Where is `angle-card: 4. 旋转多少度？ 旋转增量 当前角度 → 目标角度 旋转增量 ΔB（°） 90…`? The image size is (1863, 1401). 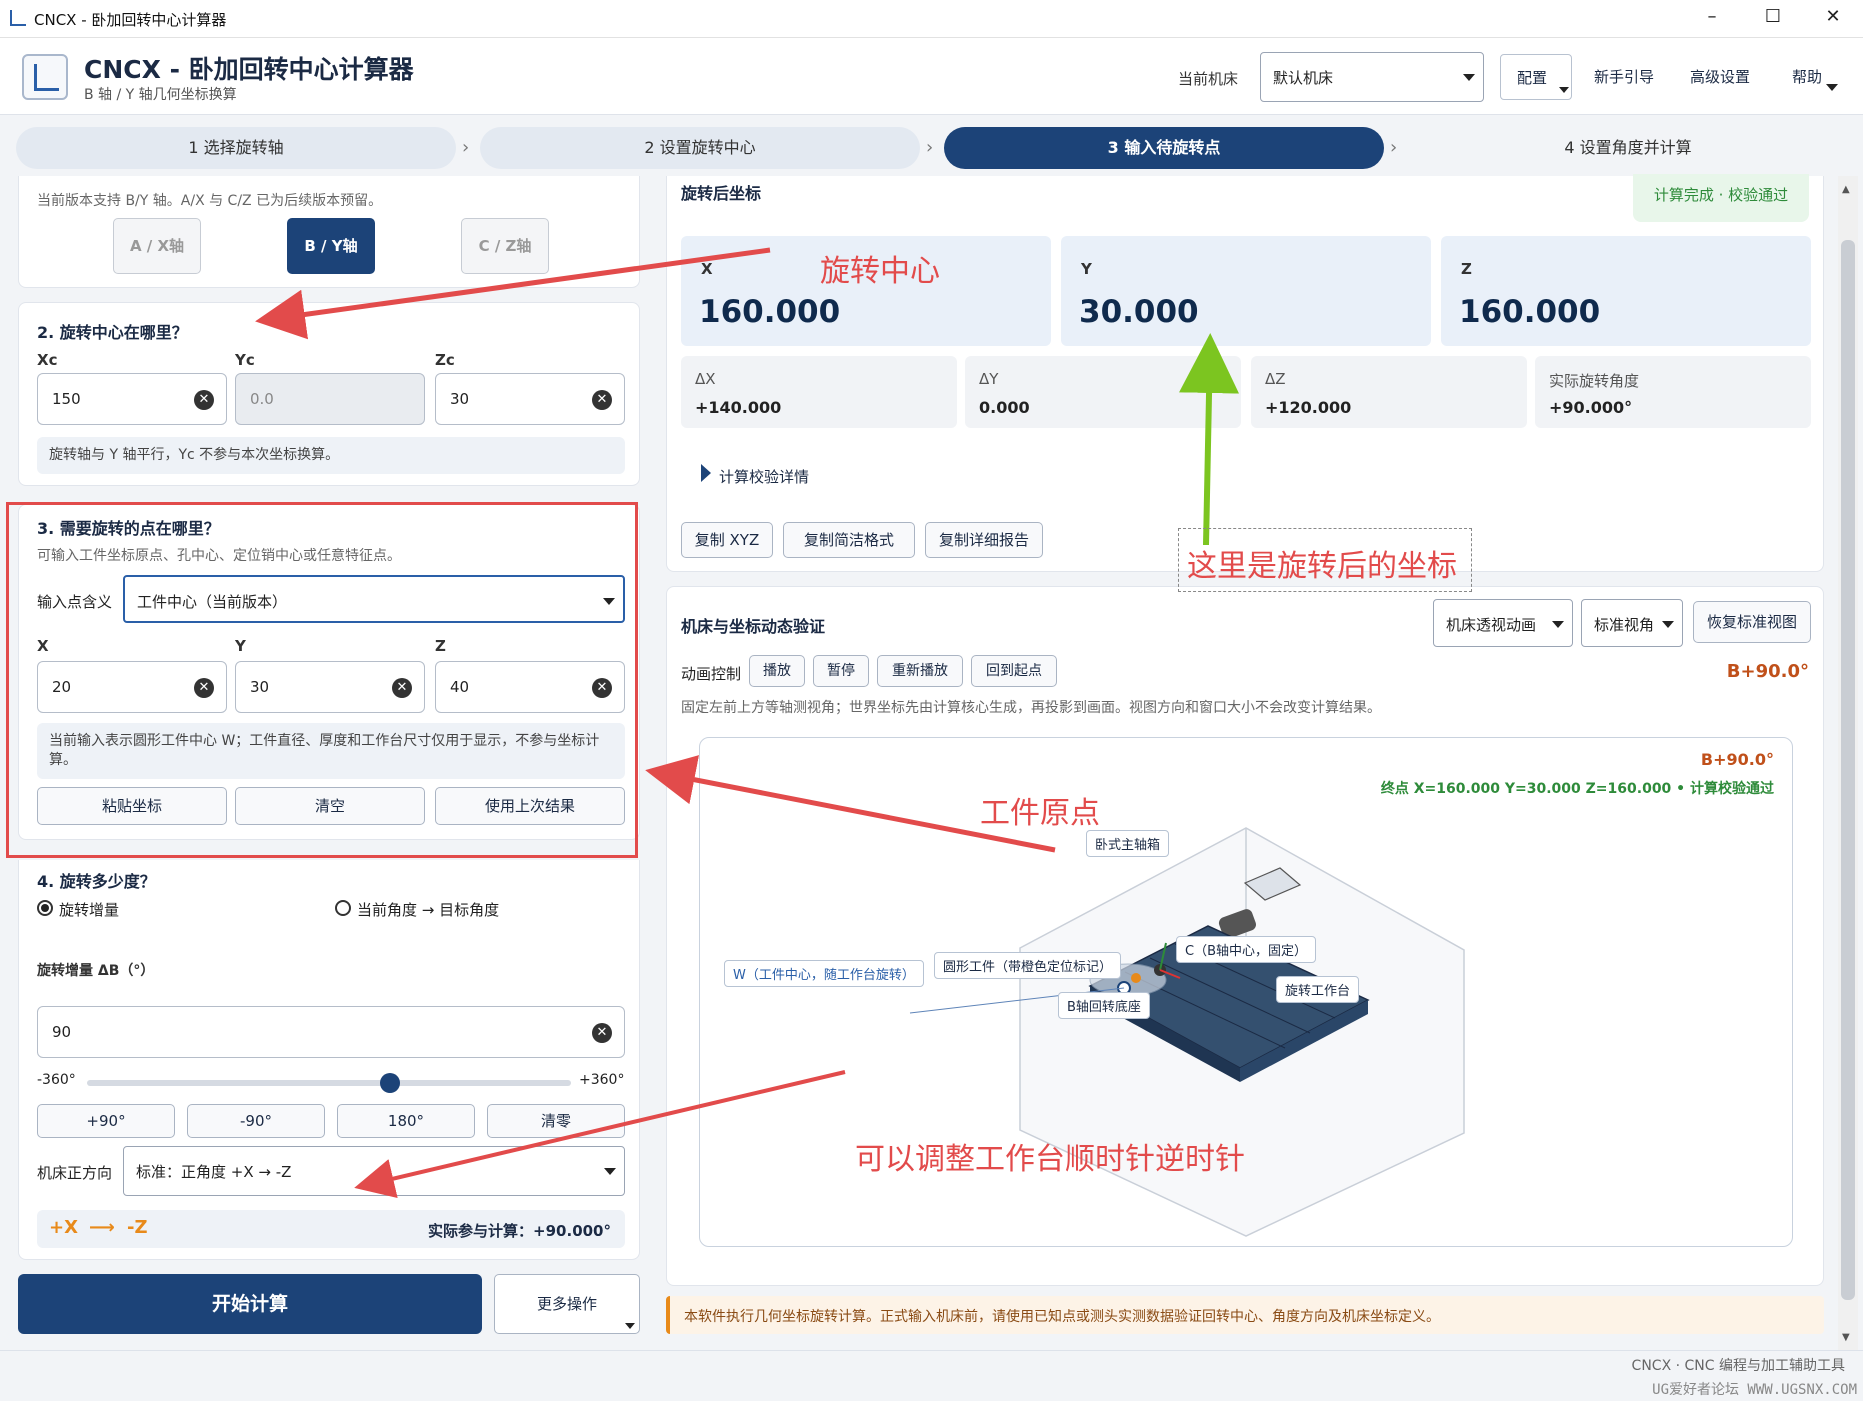
angle-card: 4. 旋转多少度？ 旋转增量 当前角度 → 目标角度 旋转增量 ΔB（°） 90… is located at coordinates (329, 1060).